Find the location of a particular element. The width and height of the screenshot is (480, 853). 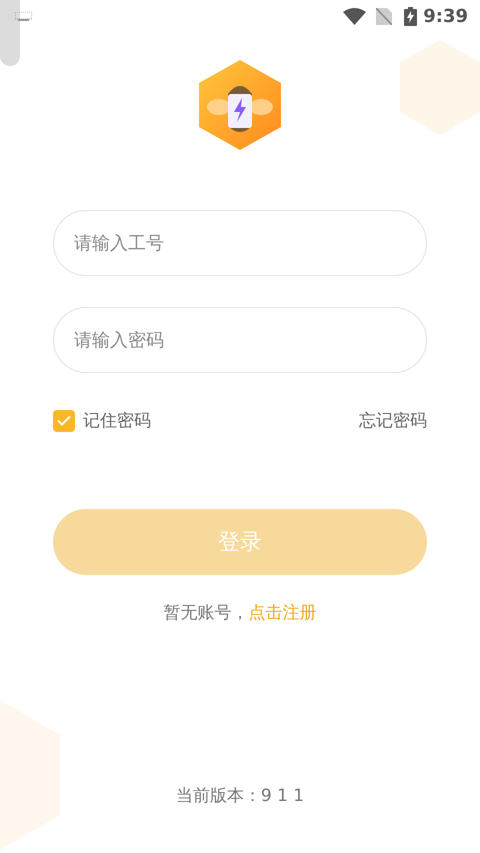

remember-label: 记住密码 is located at coordinates (117, 421).